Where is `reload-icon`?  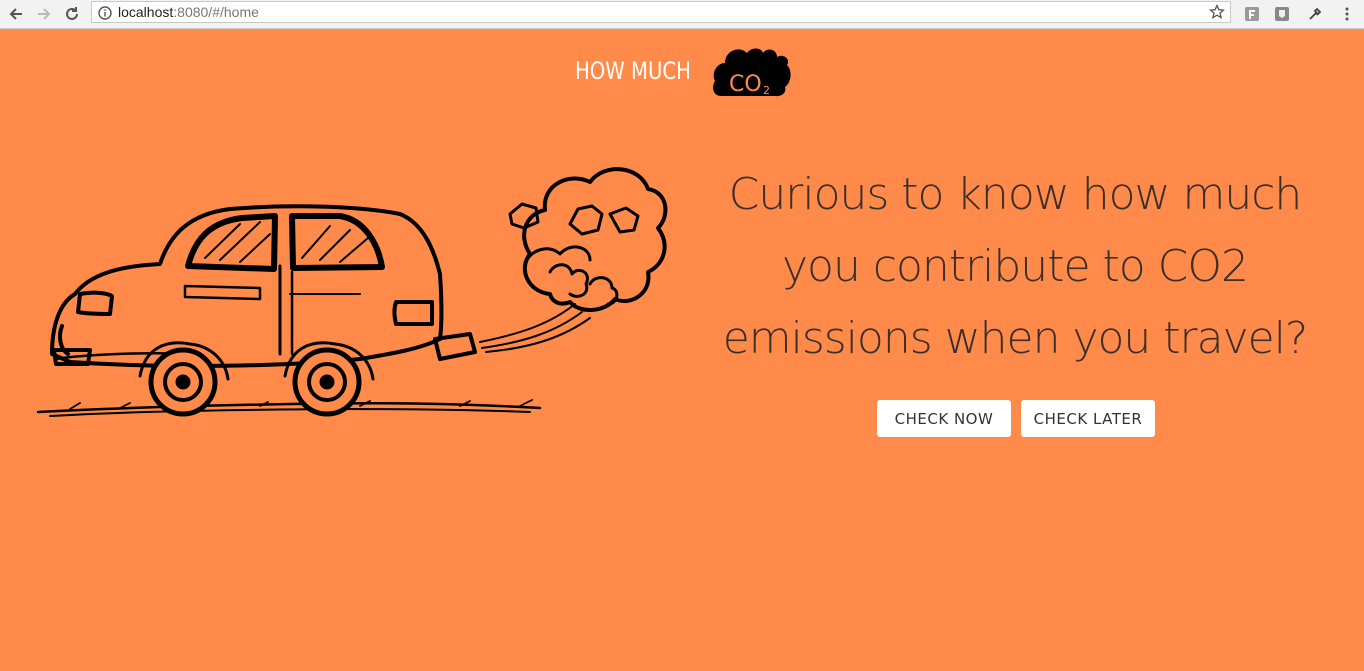 reload-icon is located at coordinates (72, 14).